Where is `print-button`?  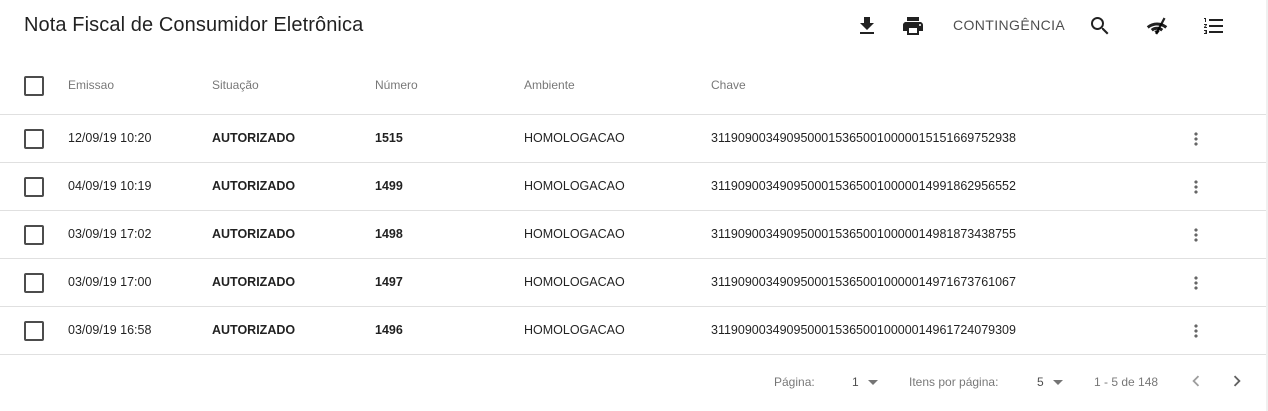 print-button is located at coordinates (913, 26).